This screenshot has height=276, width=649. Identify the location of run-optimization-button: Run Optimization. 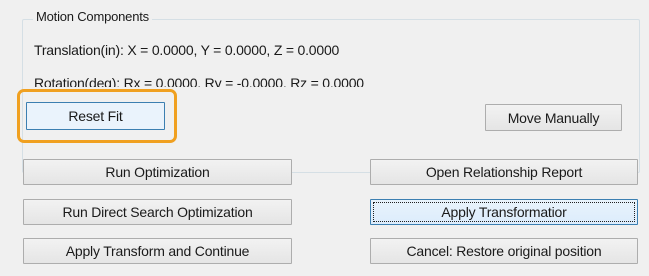
(157, 172).